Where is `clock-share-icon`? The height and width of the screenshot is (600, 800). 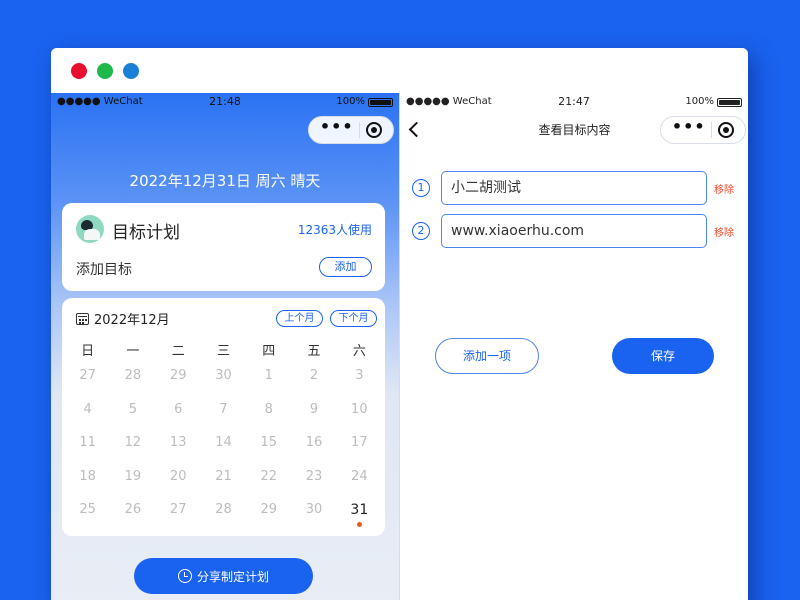 clock-share-icon is located at coordinates (184, 576).